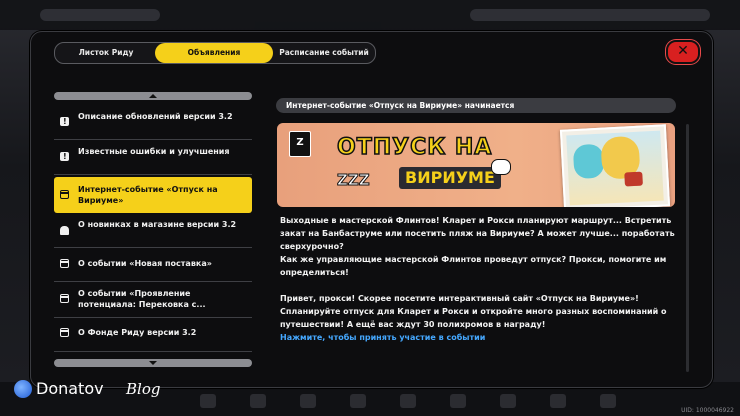  What do you see at coordinates (324, 53) in the screenshot?
I see `tab-event-schedule: Расписание событий` at bounding box center [324, 53].